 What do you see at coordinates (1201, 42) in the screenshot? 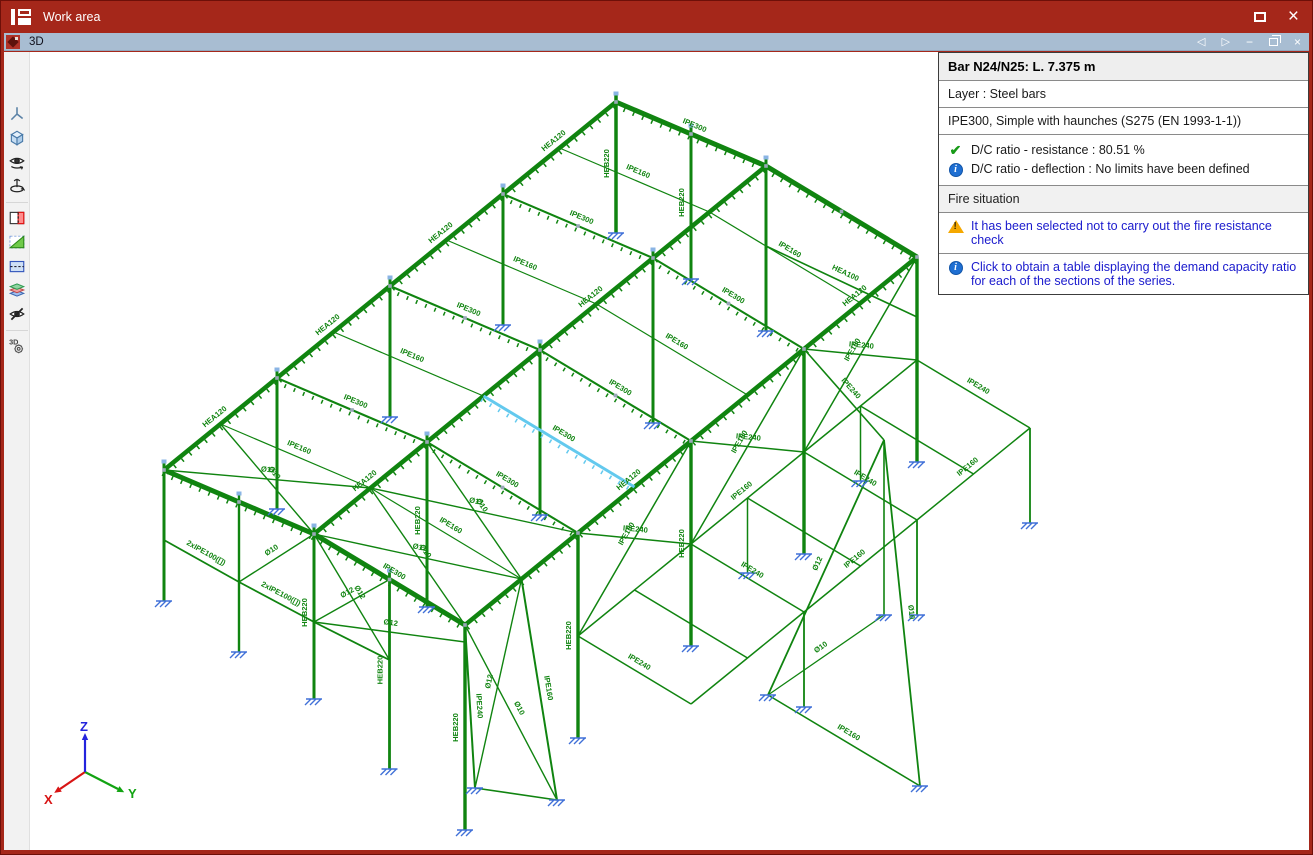
I see `back-arrow-icon: ◁` at bounding box center [1201, 42].